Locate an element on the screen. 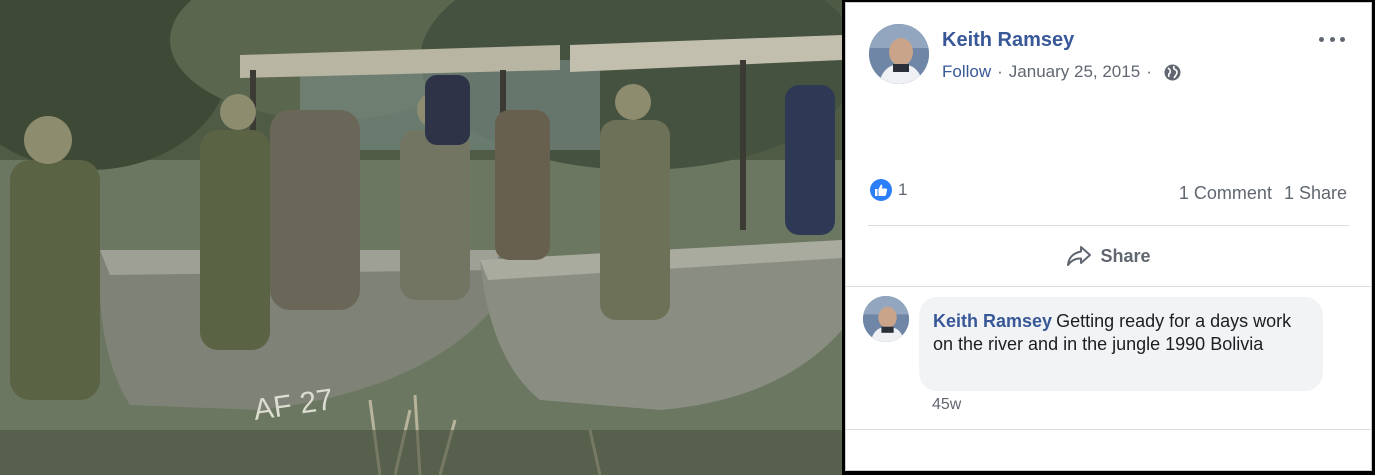 The height and width of the screenshot is (475, 1375). post-meta: Follow · January 25, 2015 · is located at coordinates (1061, 72).